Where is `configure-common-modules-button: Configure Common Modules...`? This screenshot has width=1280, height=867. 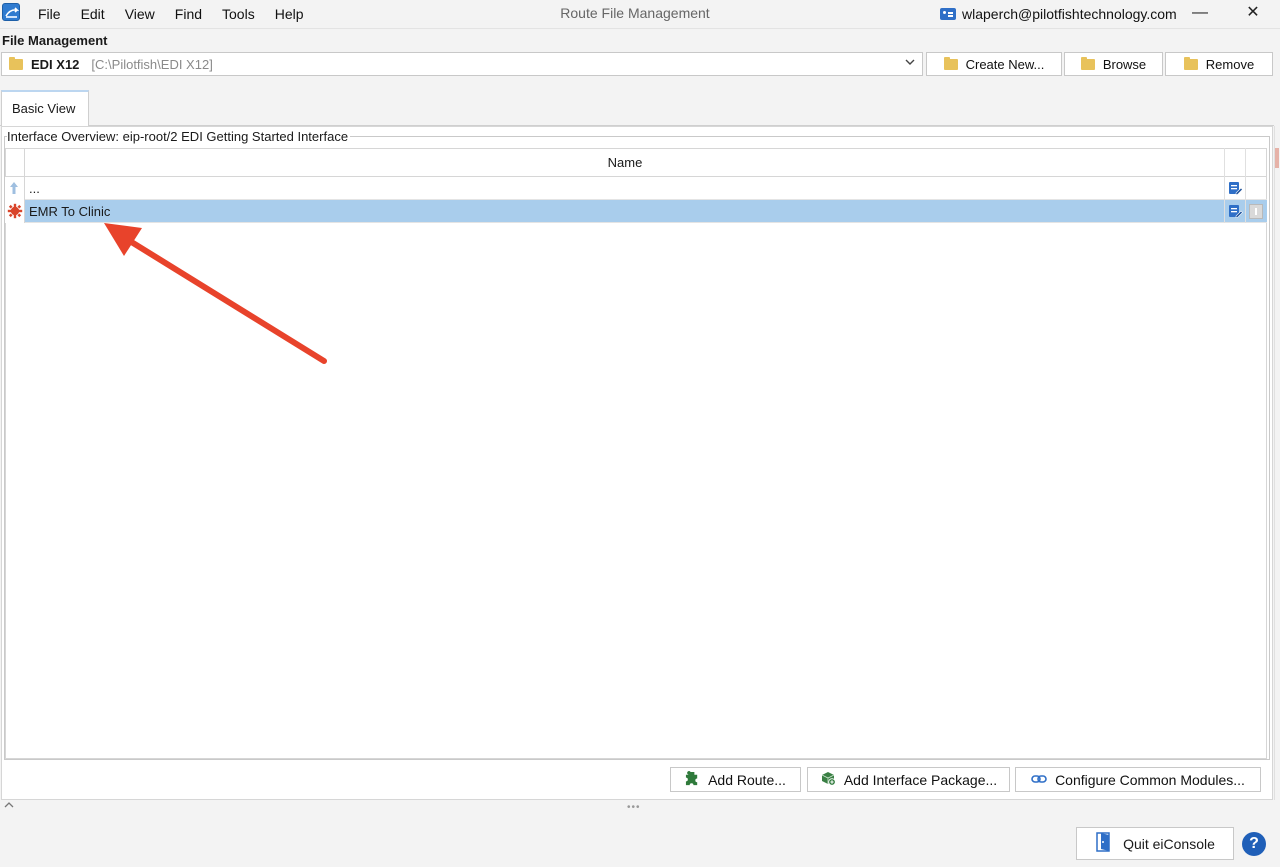 configure-common-modules-button: Configure Common Modules... is located at coordinates (1138, 779).